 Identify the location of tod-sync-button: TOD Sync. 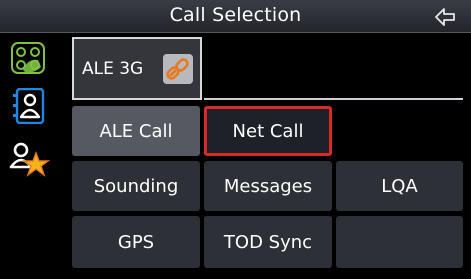
(268, 242).